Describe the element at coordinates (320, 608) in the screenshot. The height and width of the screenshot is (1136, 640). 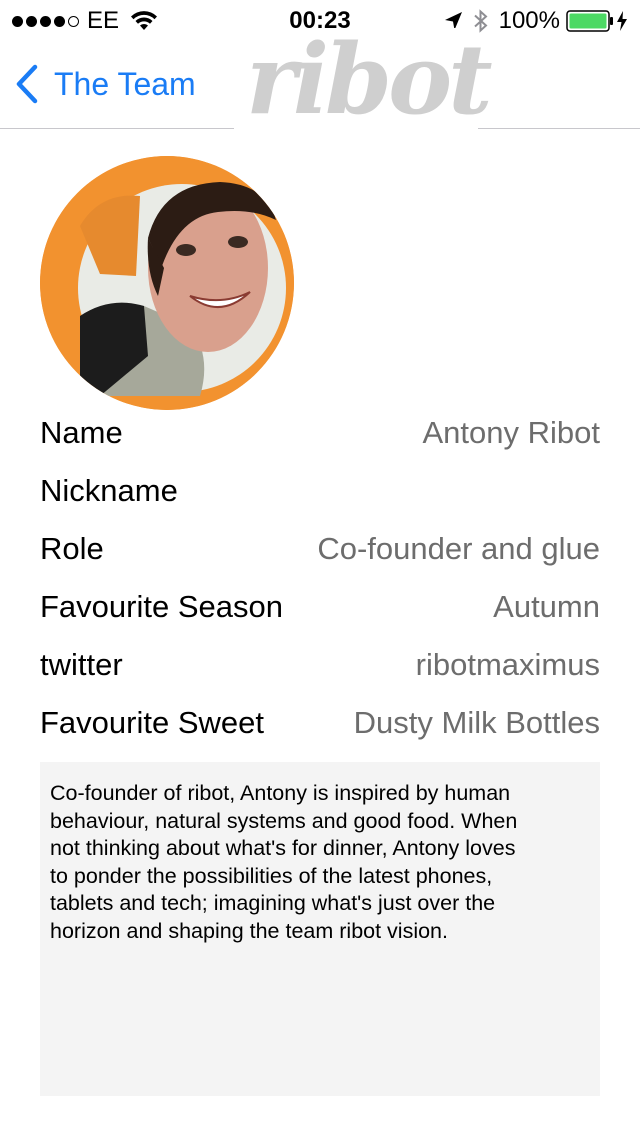
I see `detail-row-favourite-season: Favourite Season Autumn` at that location.